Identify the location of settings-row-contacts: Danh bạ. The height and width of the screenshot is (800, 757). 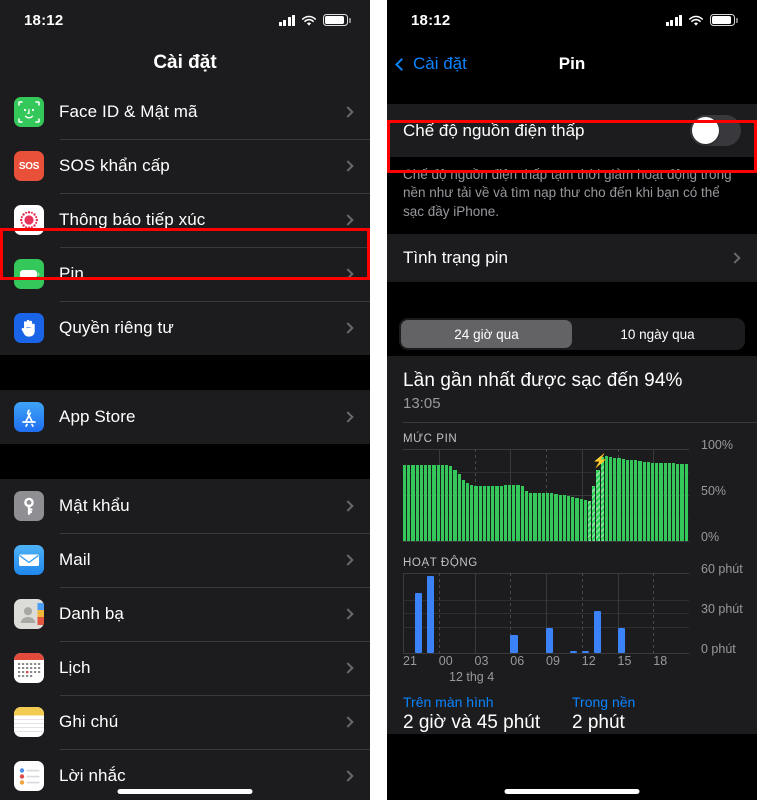
(185, 614).